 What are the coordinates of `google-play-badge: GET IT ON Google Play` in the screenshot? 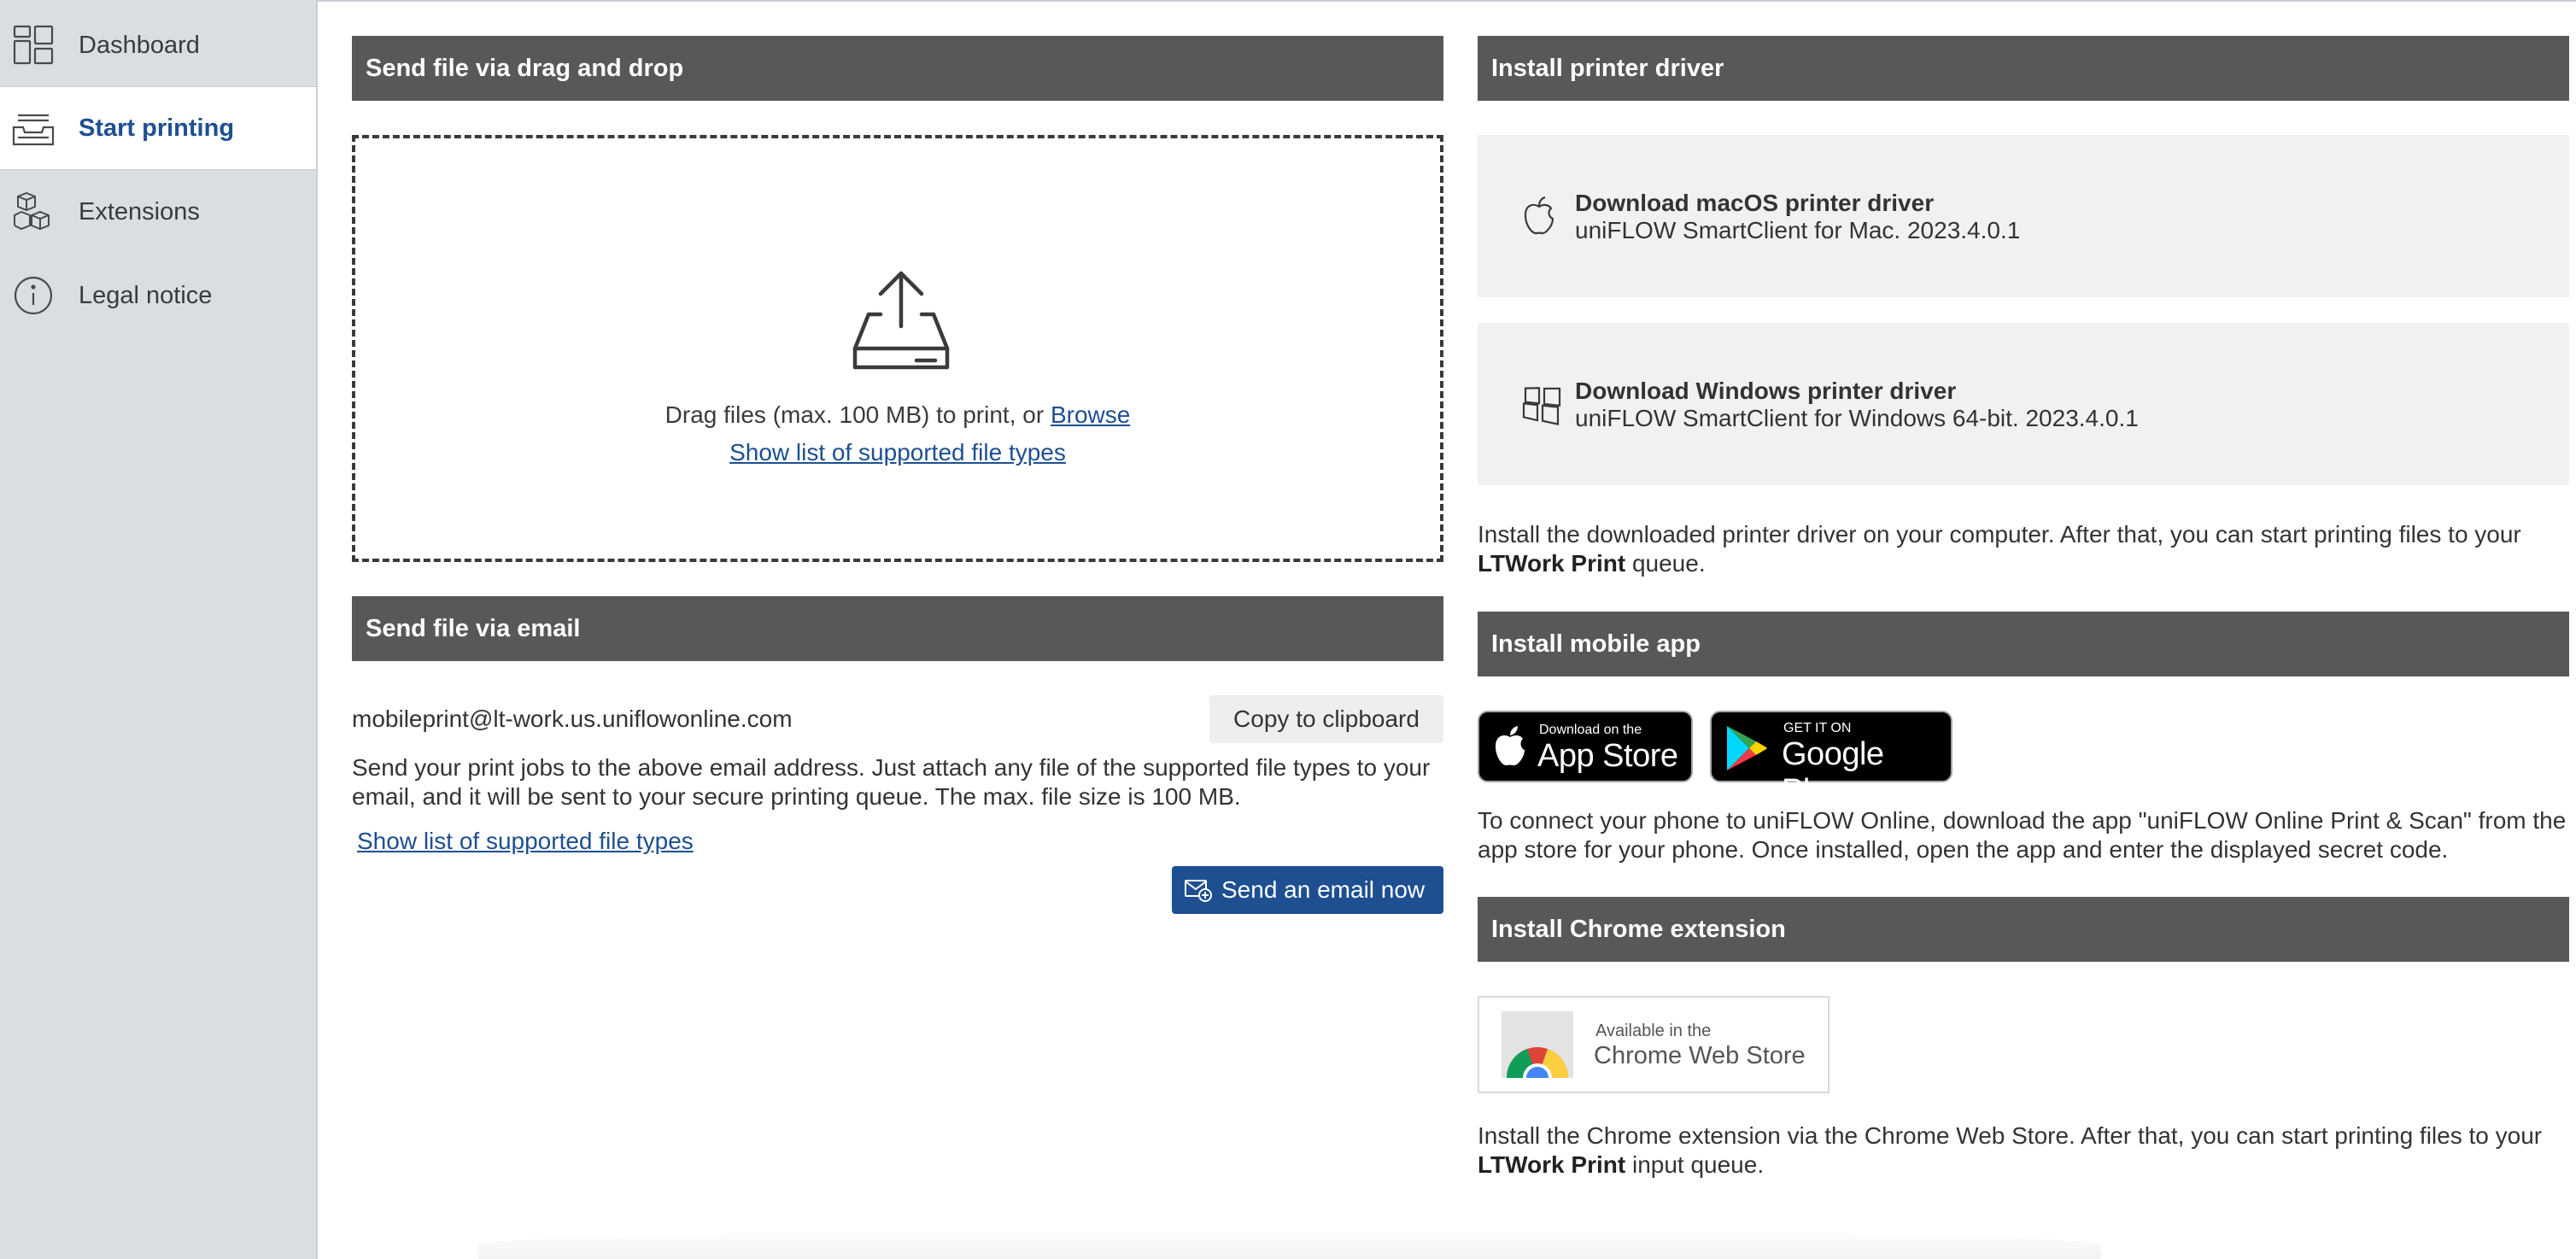 It's located at (1831, 760).